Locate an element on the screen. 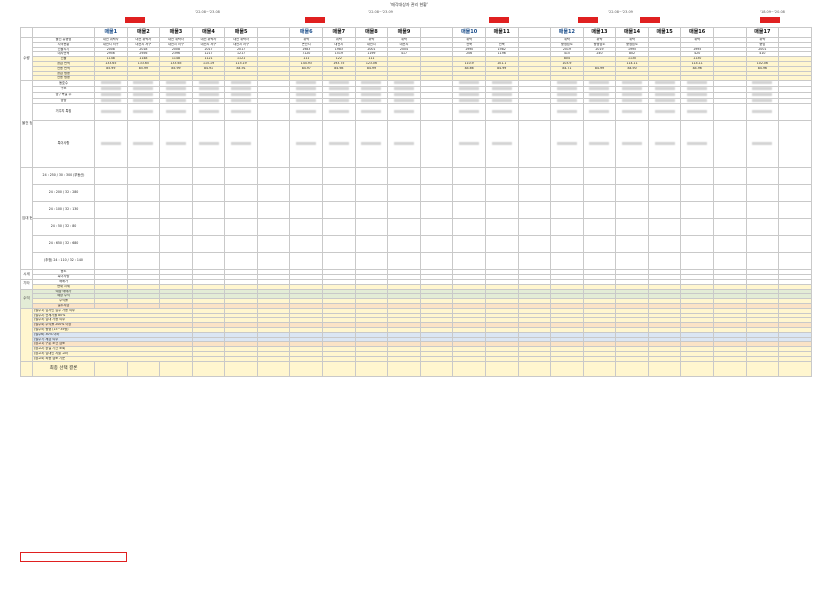  sheet-title: '매각대상자 관리 현황' is located at coordinates (409, 4).